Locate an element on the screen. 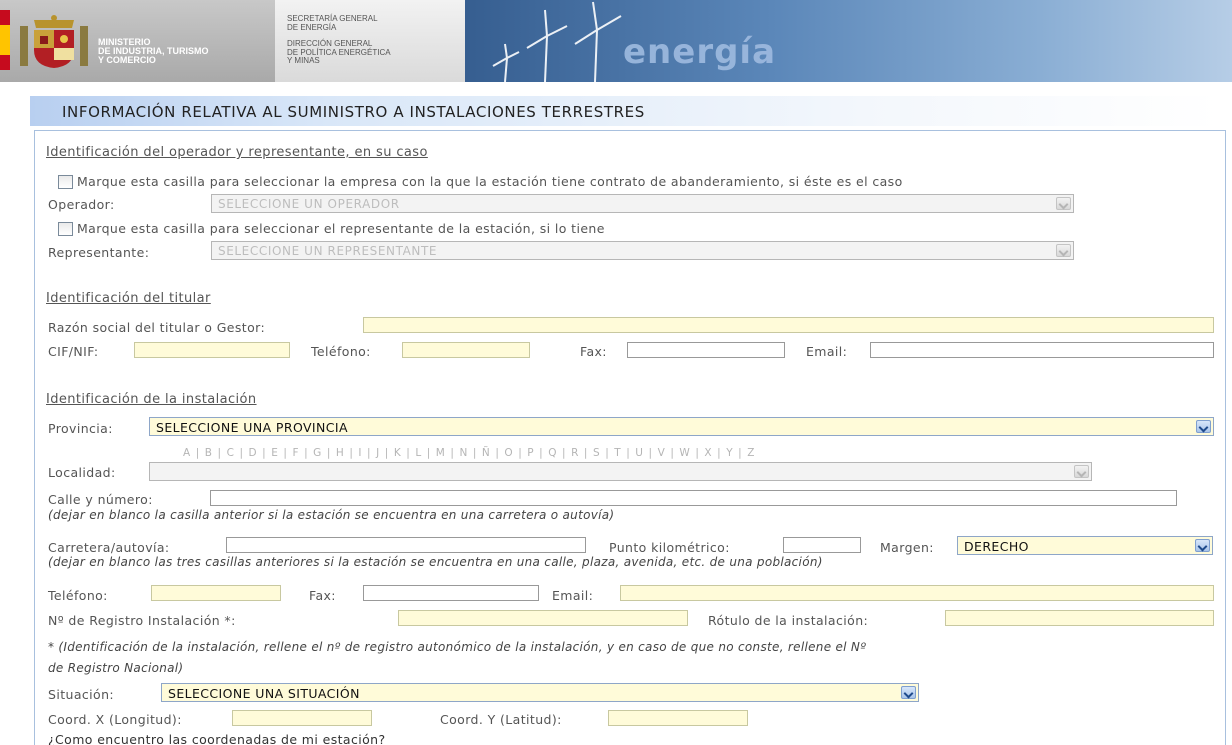 This screenshot has height=745, width=1232. secretaria-name: SECRETARÍA GENERAL DE ENERGÍA is located at coordinates (332, 23).